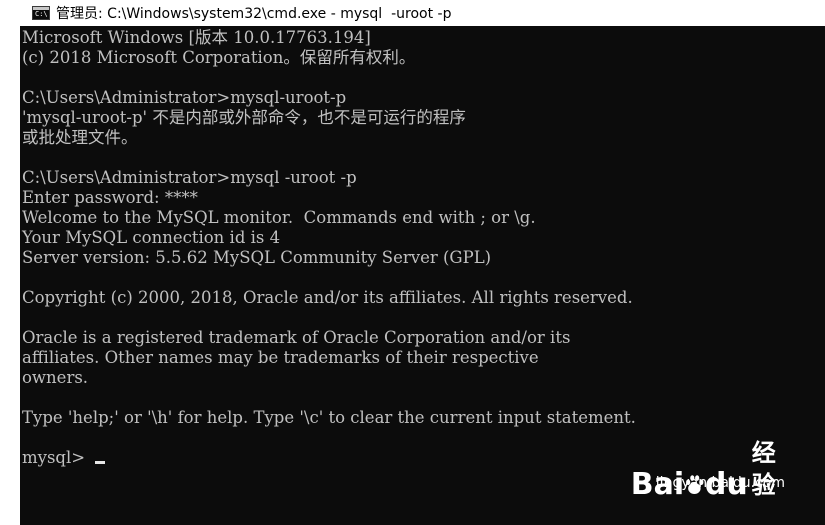 The width and height of the screenshot is (825, 525). I want to click on console-line: owners., so click(55, 377).